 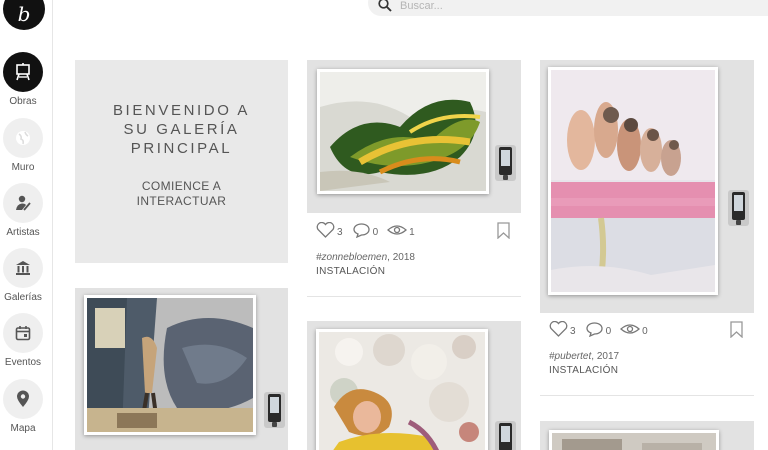 What do you see at coordinates (181, 110) in the screenshot?
I see `welcome-title-line: BIENVENIDO A` at bounding box center [181, 110].